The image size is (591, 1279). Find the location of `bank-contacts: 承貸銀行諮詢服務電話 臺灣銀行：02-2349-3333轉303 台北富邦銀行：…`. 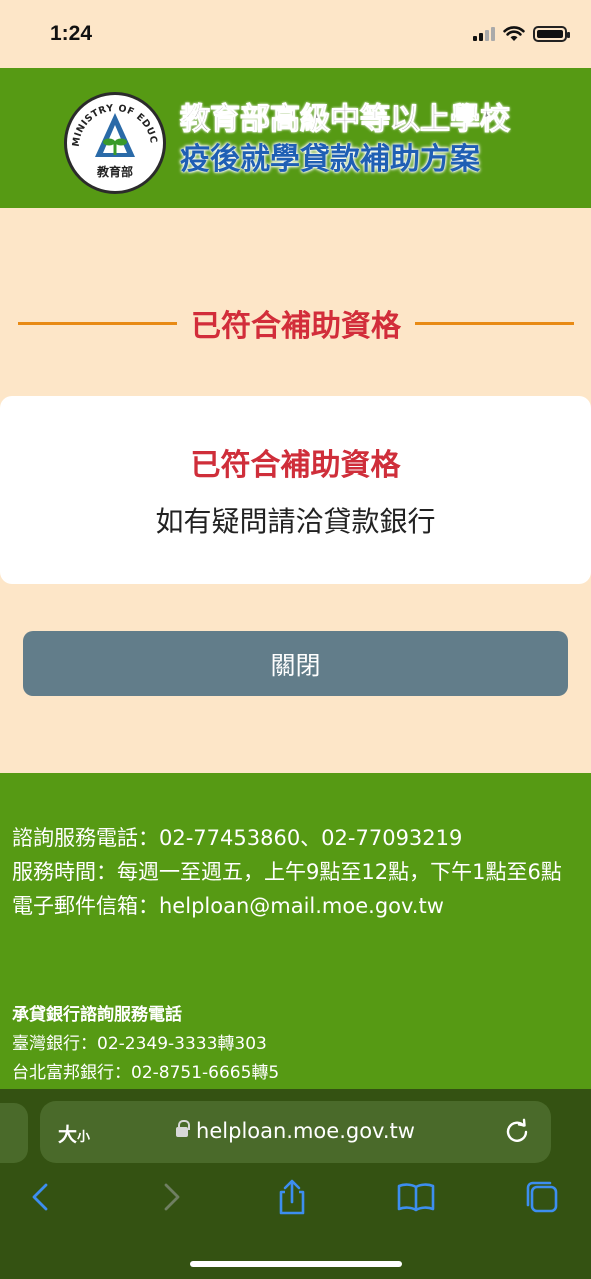

bank-contacts: 承貸銀行諮詢服務電話 臺灣銀行：02-2349-3333轉303 台北富邦銀行：… is located at coordinates (297, 1044).